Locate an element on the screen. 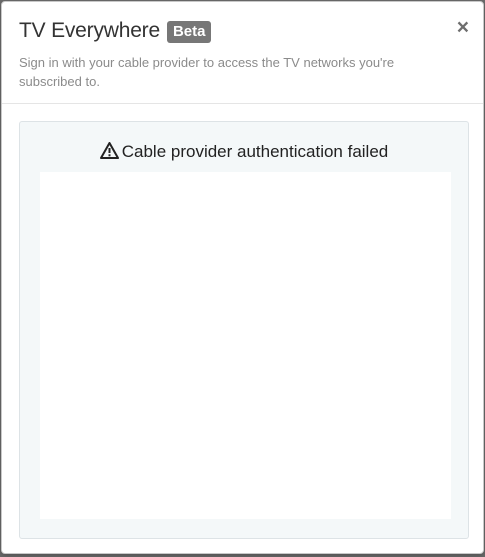  close-button: × is located at coordinates (463, 27).